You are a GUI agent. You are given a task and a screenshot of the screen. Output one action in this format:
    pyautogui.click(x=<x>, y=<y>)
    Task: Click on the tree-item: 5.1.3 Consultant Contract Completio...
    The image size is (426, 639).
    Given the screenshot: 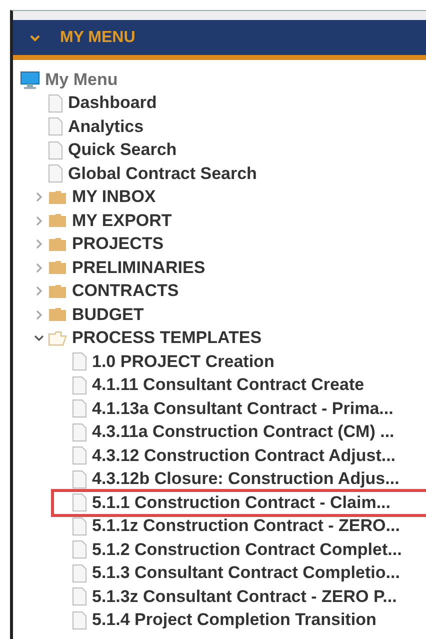 What is the action you would take?
    pyautogui.click(x=239, y=573)
    